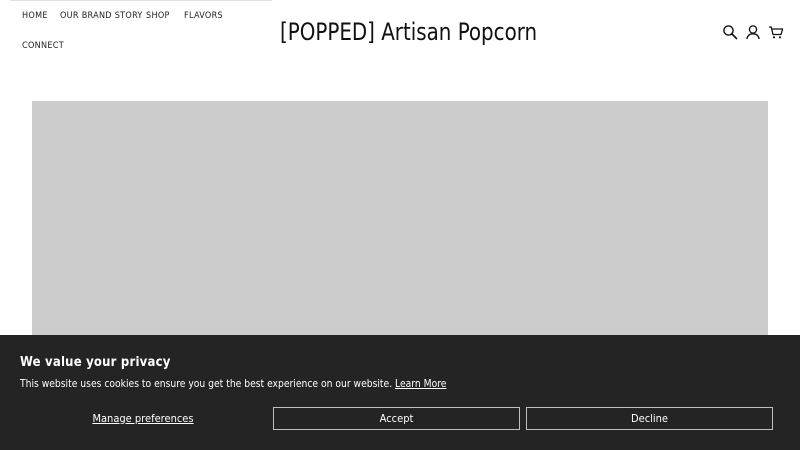 The height and width of the screenshot is (450, 800). Describe the element at coordinates (143, 418) in the screenshot. I see `manage-preferences-button: Manage preferences` at that location.